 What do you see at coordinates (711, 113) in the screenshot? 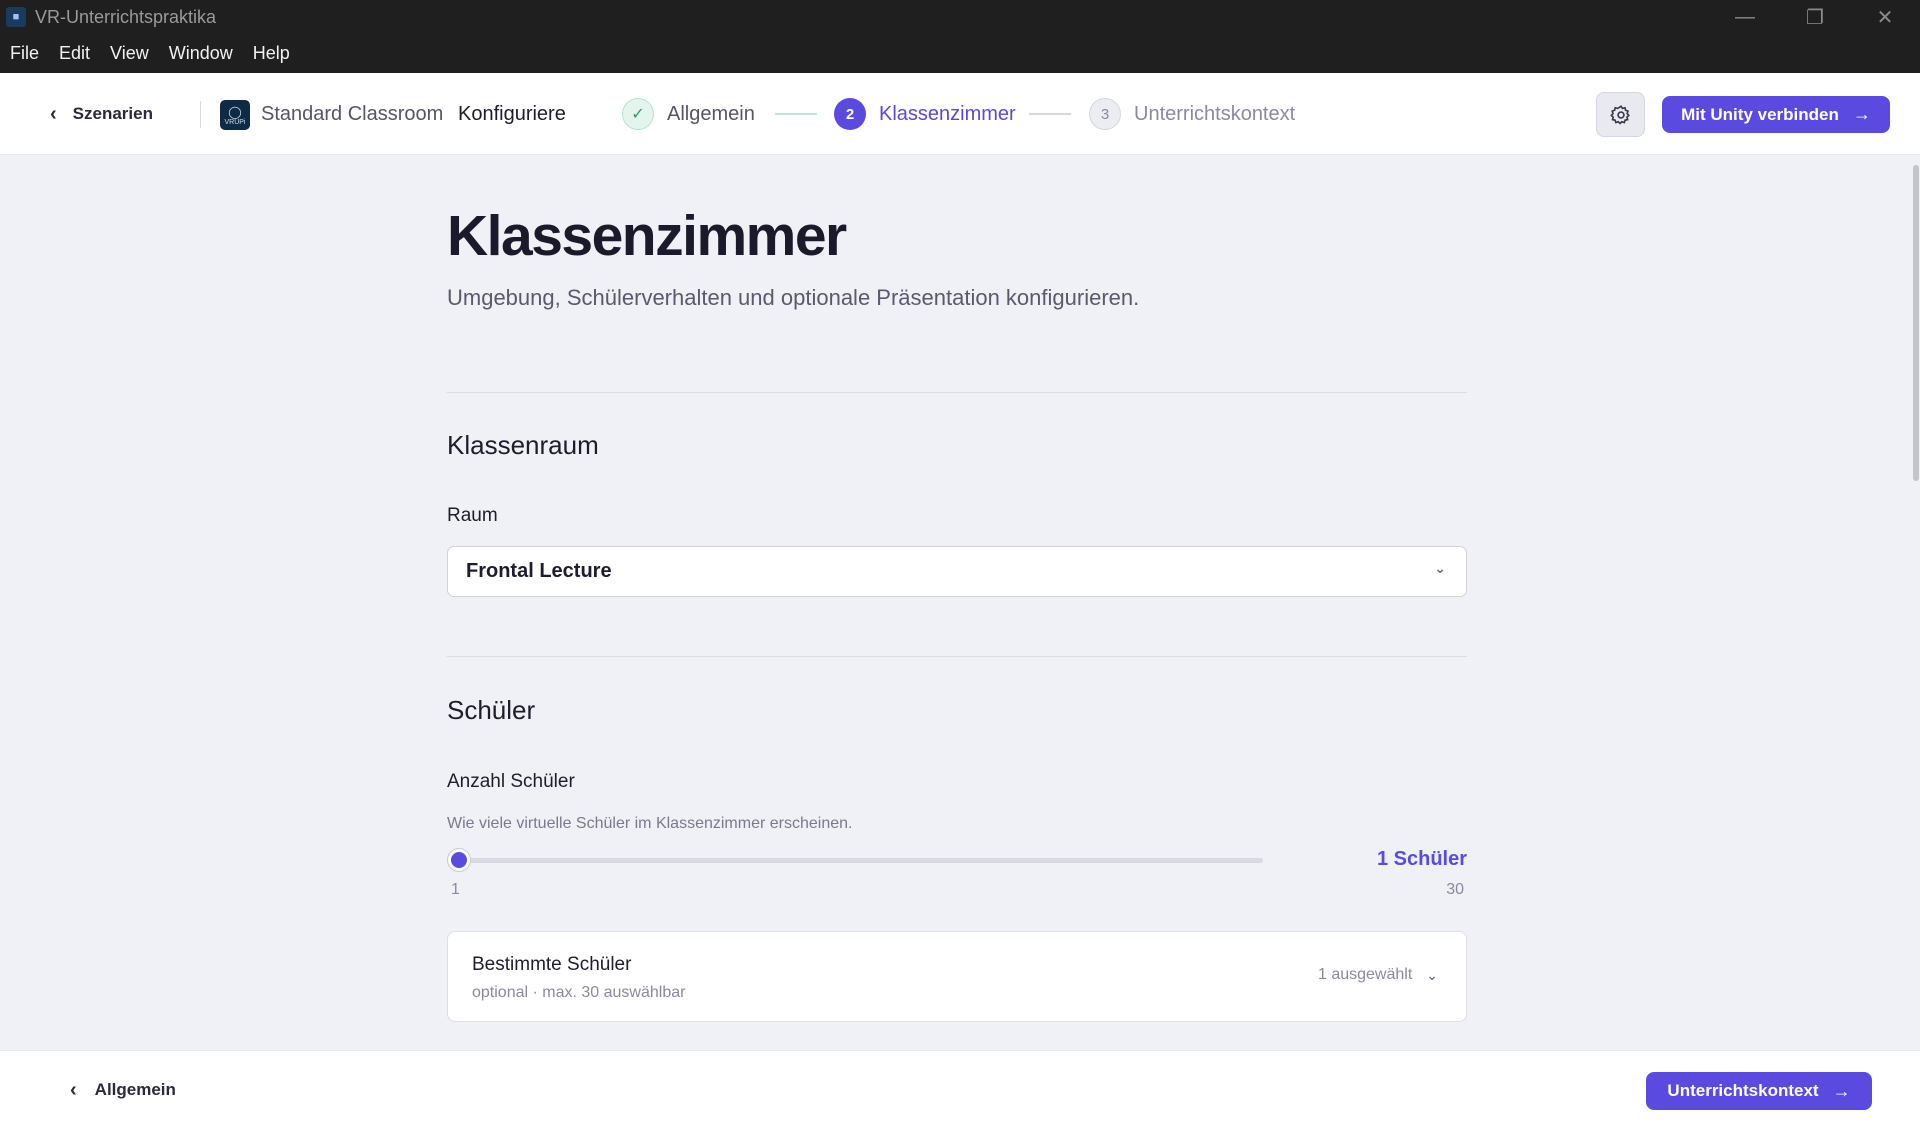
I see `step-label: Allgemein` at bounding box center [711, 113].